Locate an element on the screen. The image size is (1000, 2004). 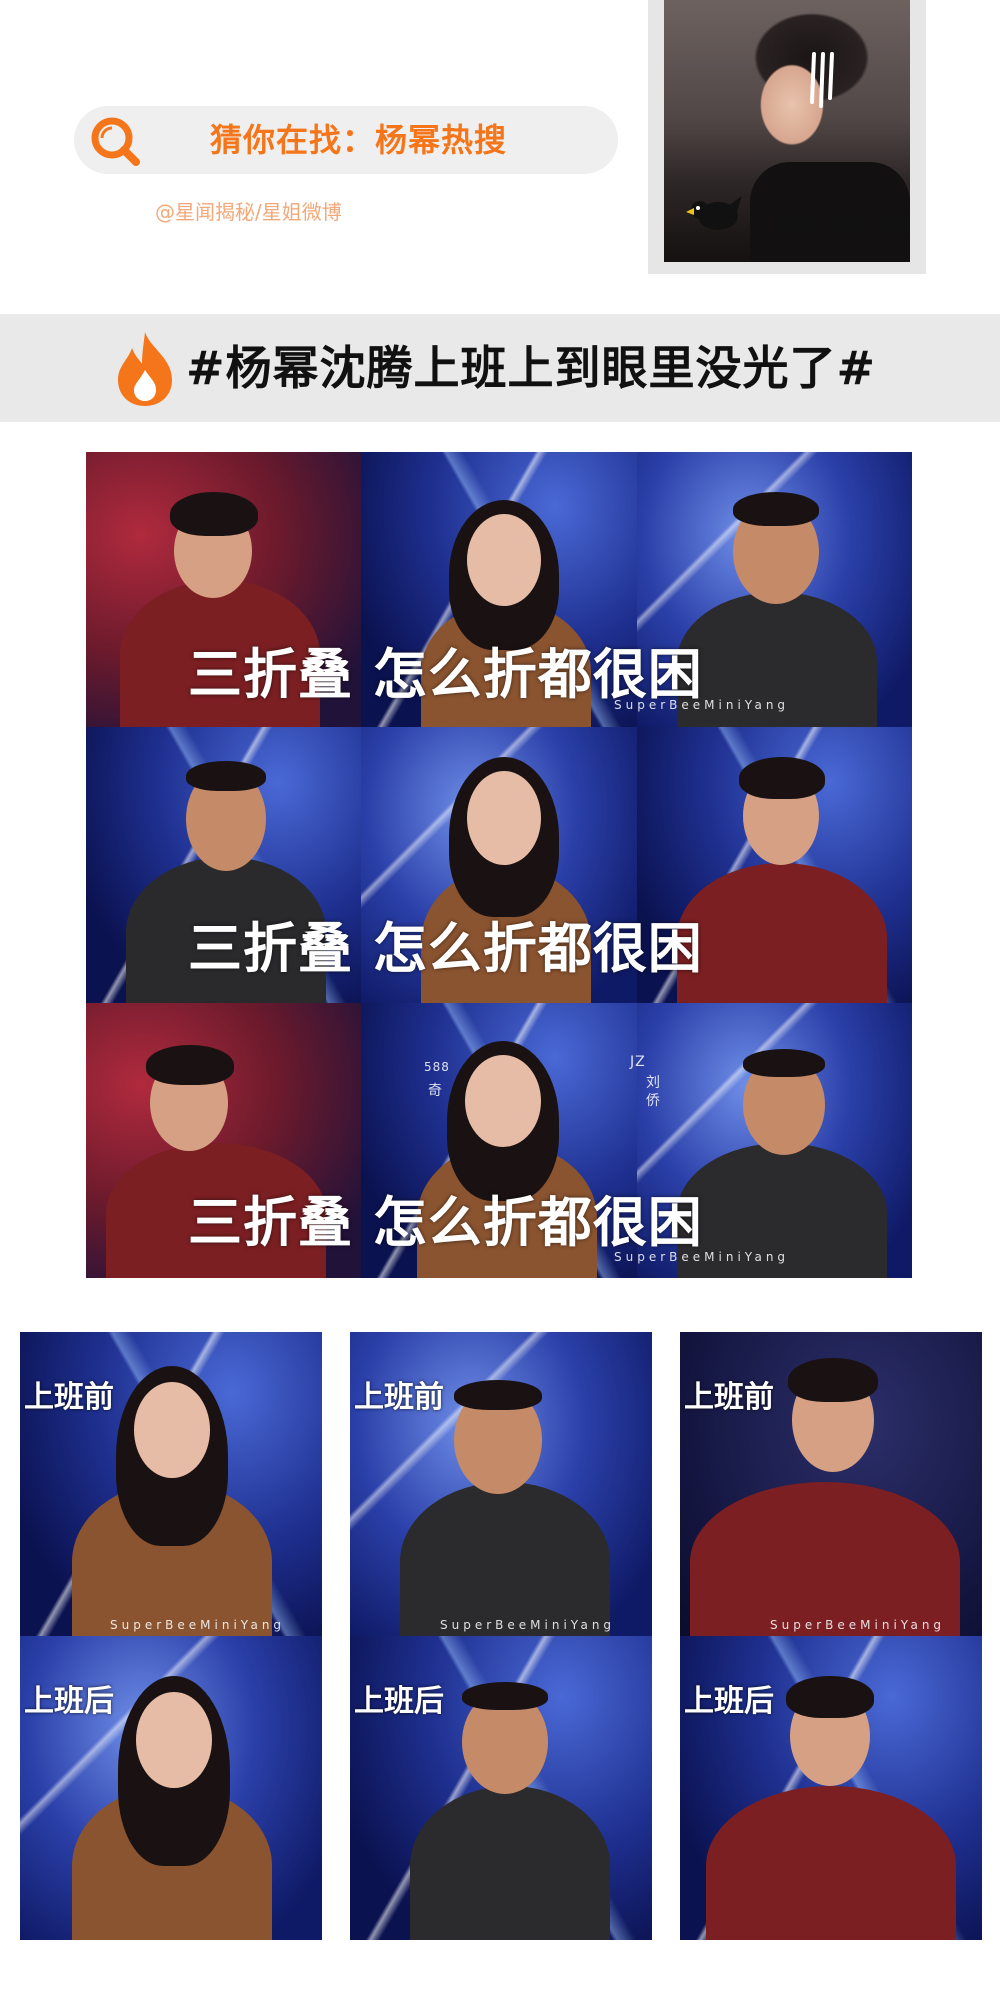
hashtag-banner: #杨幂沈腾上班上到眼里没光了# is located at coordinates (500, 368).